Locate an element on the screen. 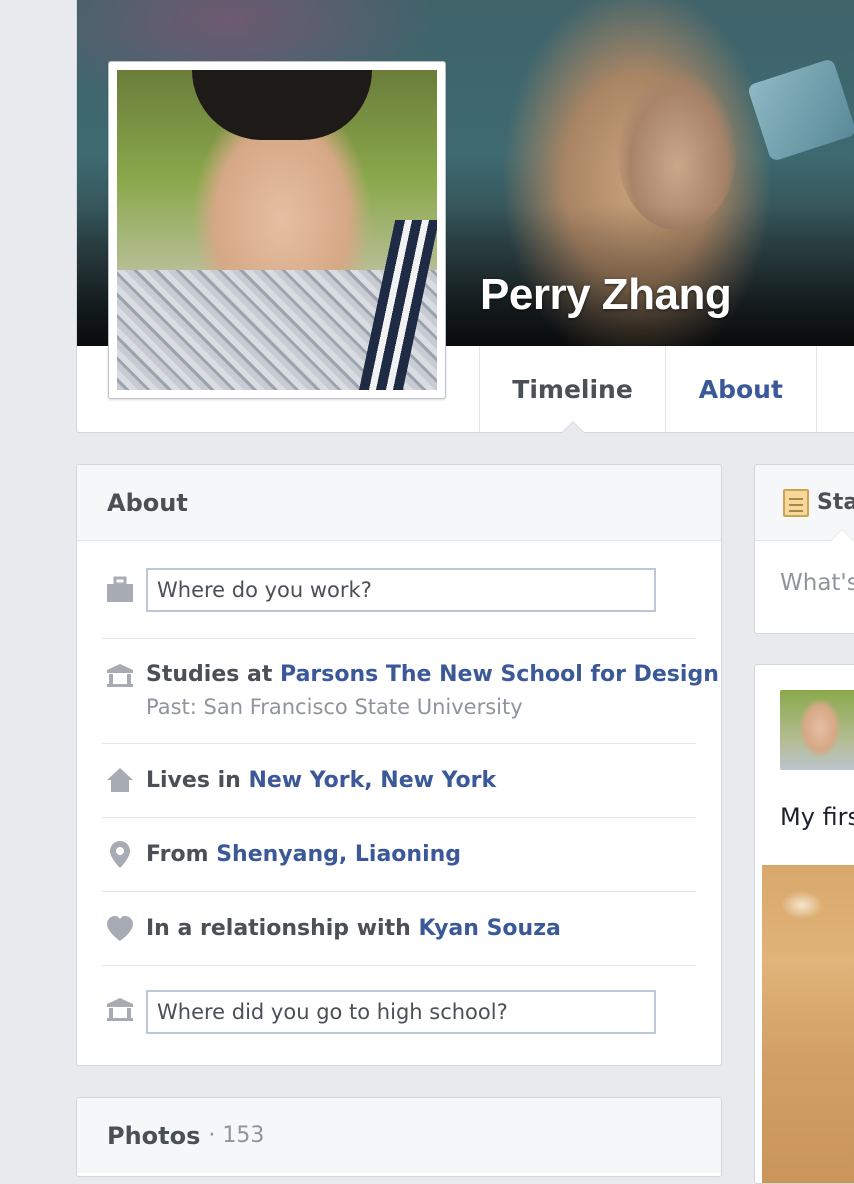 The height and width of the screenshot is (1184, 854). about-relationship-row: In a relationship with Kyan Souza is located at coordinates (399, 930).